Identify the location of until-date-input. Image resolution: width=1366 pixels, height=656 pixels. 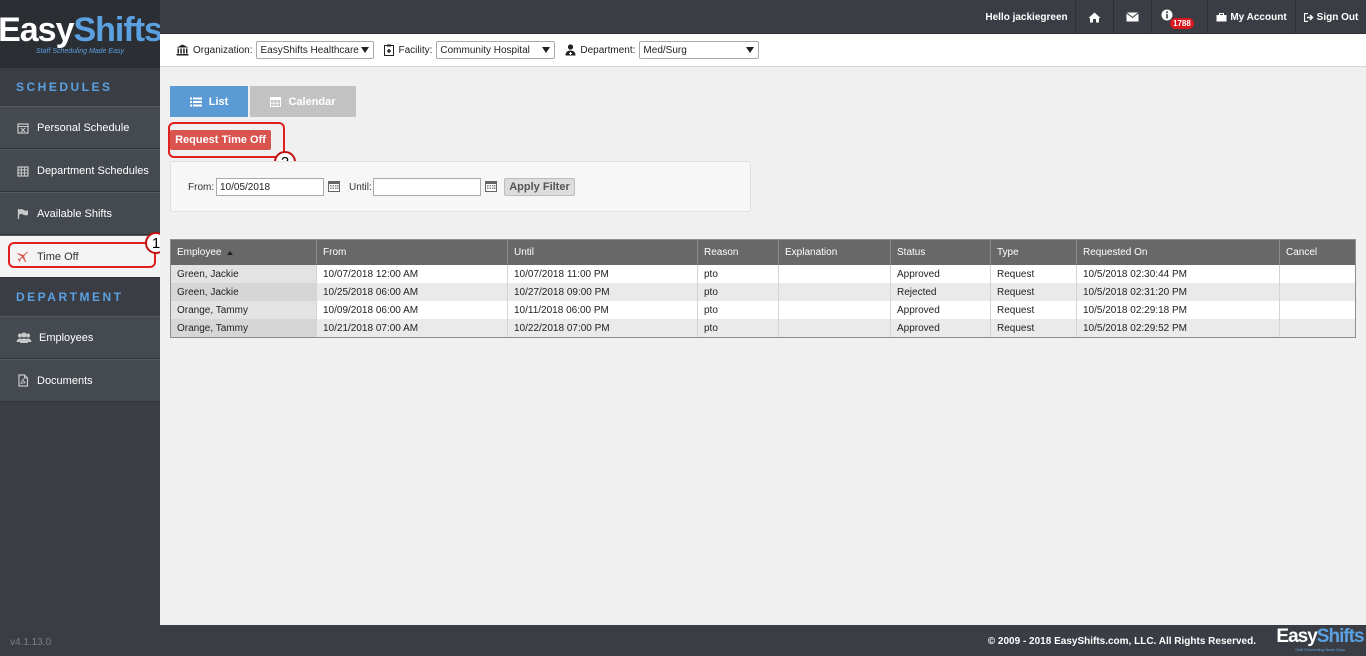
(427, 187).